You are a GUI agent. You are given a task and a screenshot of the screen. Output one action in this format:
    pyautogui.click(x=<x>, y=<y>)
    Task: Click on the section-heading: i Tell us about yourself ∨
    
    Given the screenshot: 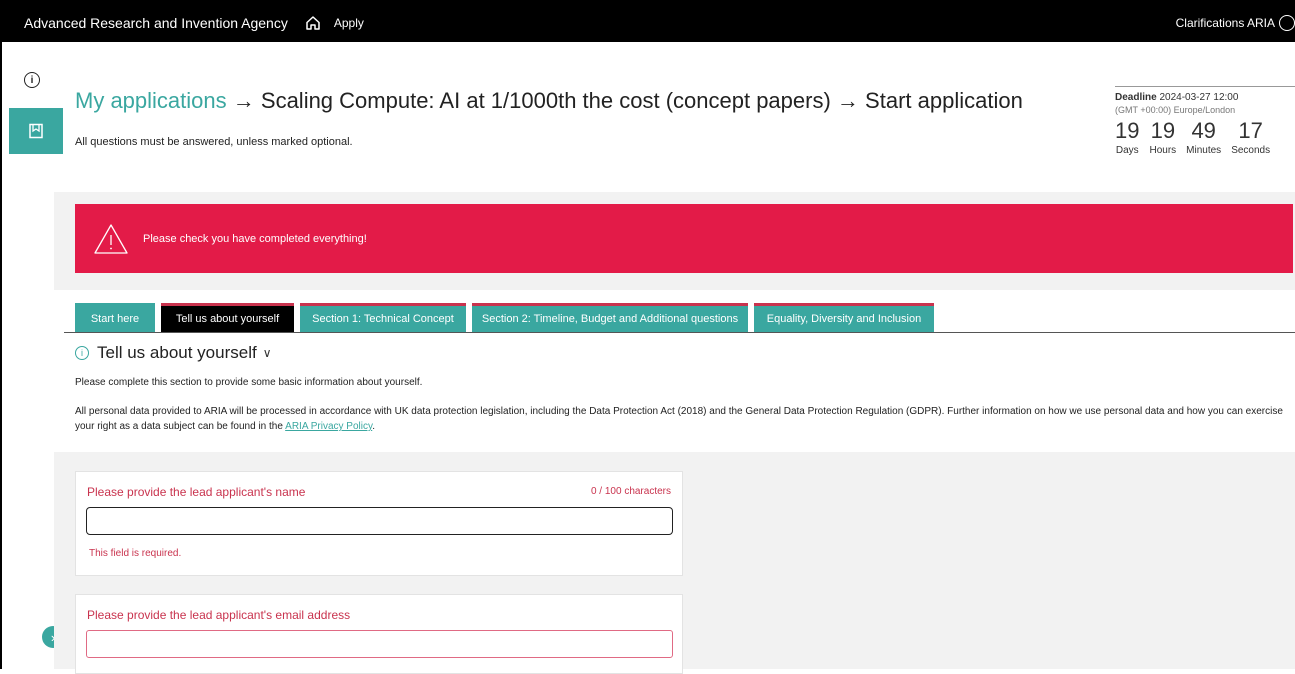 What is the action you would take?
    pyautogui.click(x=173, y=353)
    